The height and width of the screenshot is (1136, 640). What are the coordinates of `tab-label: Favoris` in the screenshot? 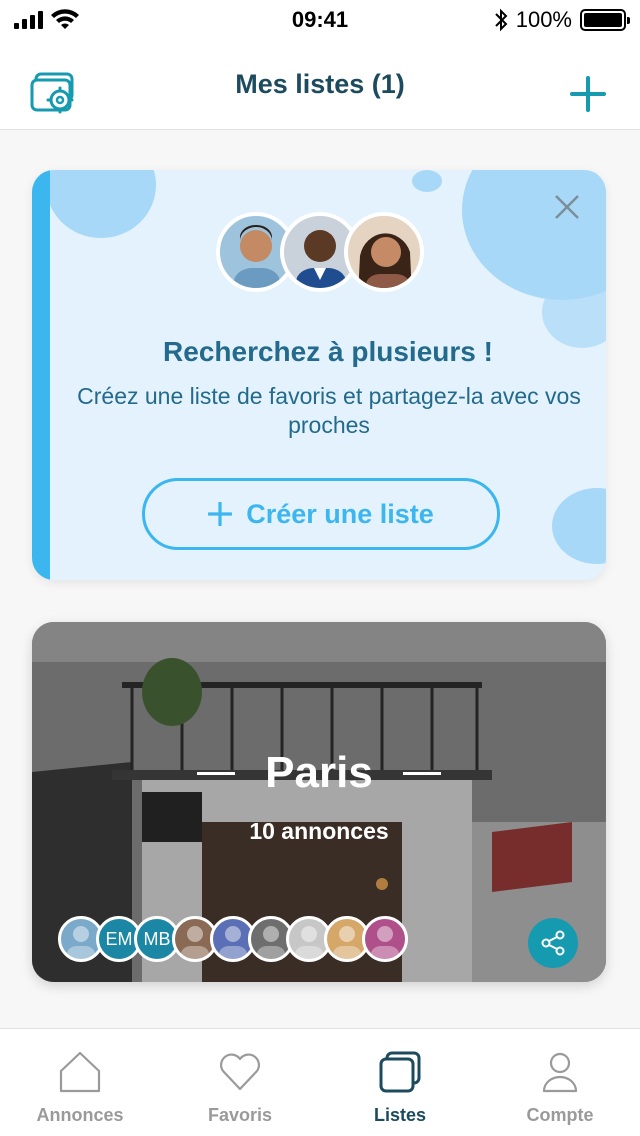 It's located at (240, 1115).